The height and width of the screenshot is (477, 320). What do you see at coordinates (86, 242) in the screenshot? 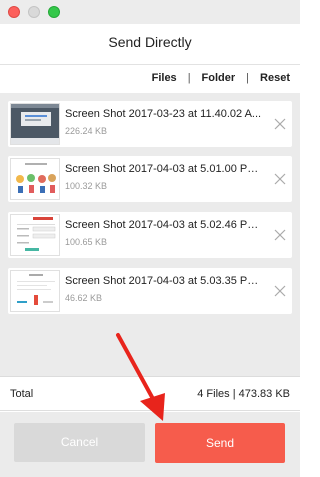
I see `file-size: 100.65 KB` at bounding box center [86, 242].